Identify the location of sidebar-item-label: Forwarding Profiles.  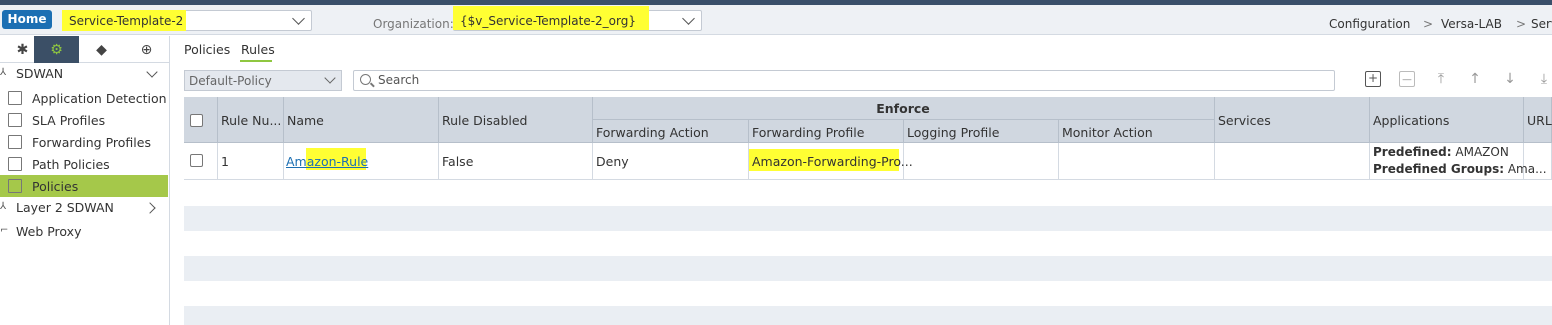
(91, 142).